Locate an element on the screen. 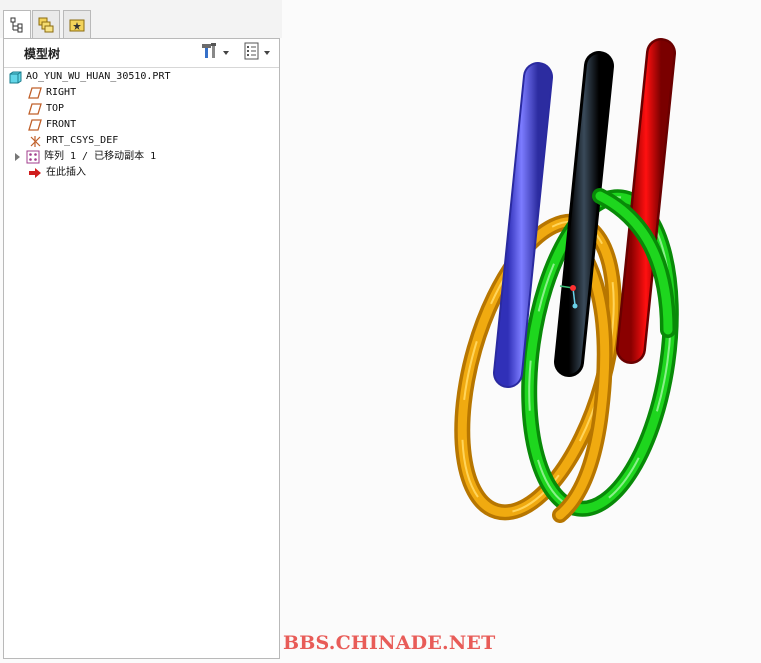 The height and width of the screenshot is (663, 761). tree-item-label: PRT_CSYS_DEF is located at coordinates (82, 140).